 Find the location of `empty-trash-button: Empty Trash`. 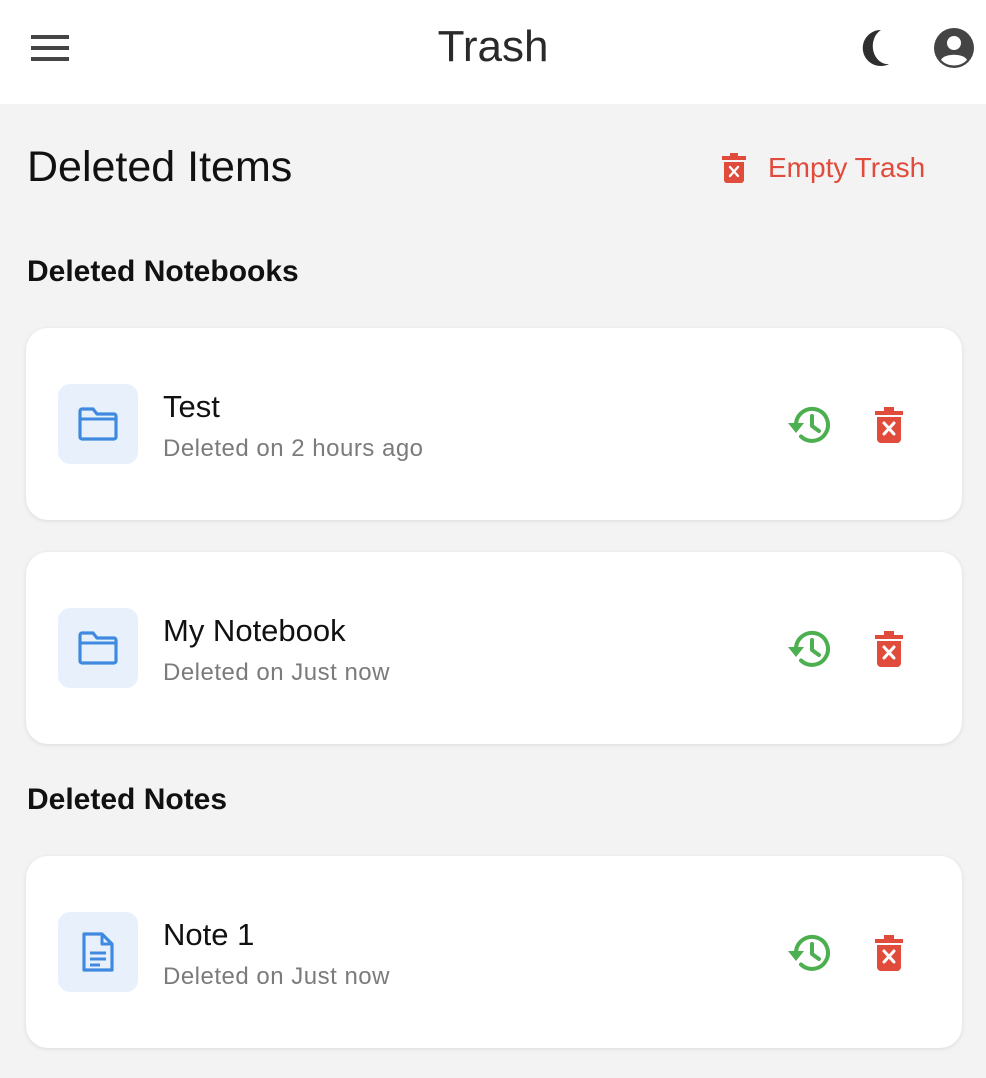

empty-trash-button: Empty Trash is located at coordinates (823, 168).